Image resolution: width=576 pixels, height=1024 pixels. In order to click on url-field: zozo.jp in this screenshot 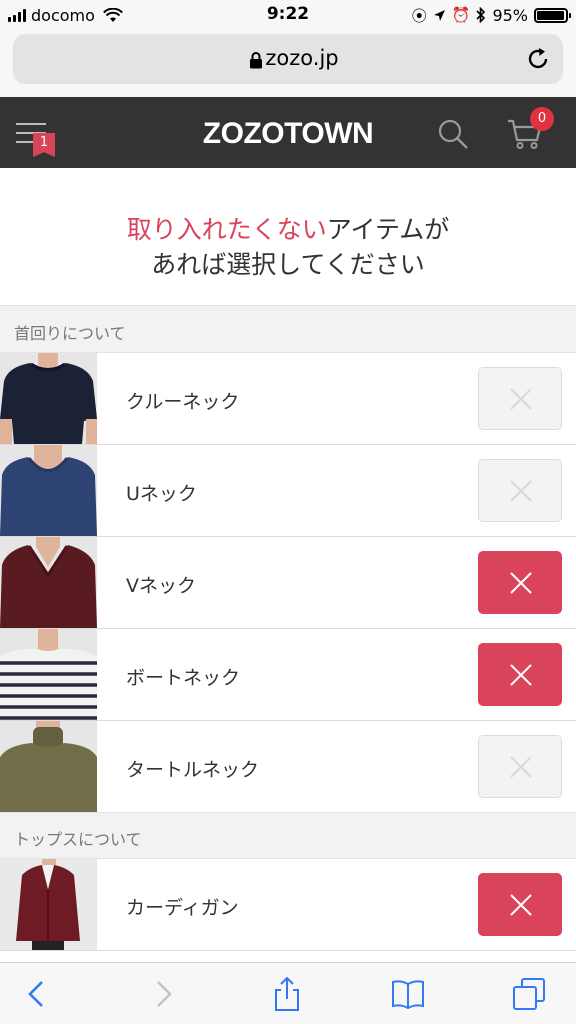, I will do `click(288, 59)`.